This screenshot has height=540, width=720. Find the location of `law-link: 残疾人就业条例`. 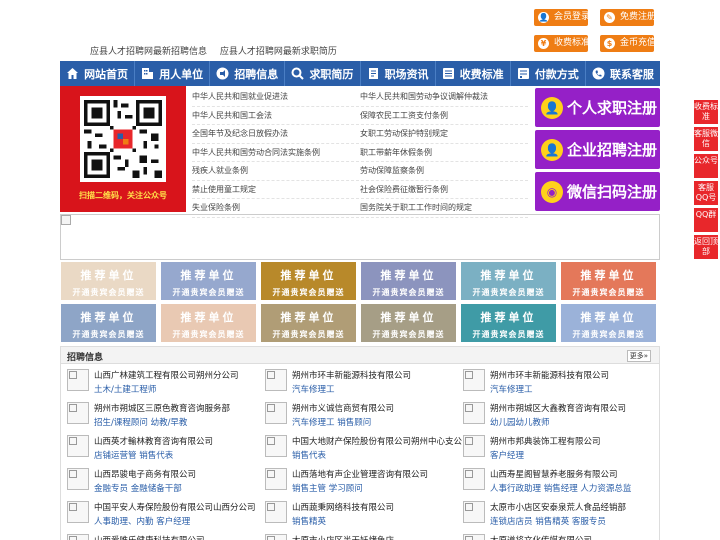

law-link: 残疾人就业条例 is located at coordinates (276, 170).